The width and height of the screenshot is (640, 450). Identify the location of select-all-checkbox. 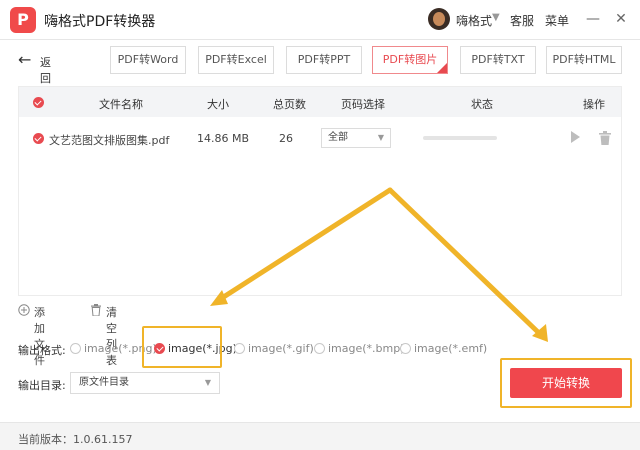
(38, 102).